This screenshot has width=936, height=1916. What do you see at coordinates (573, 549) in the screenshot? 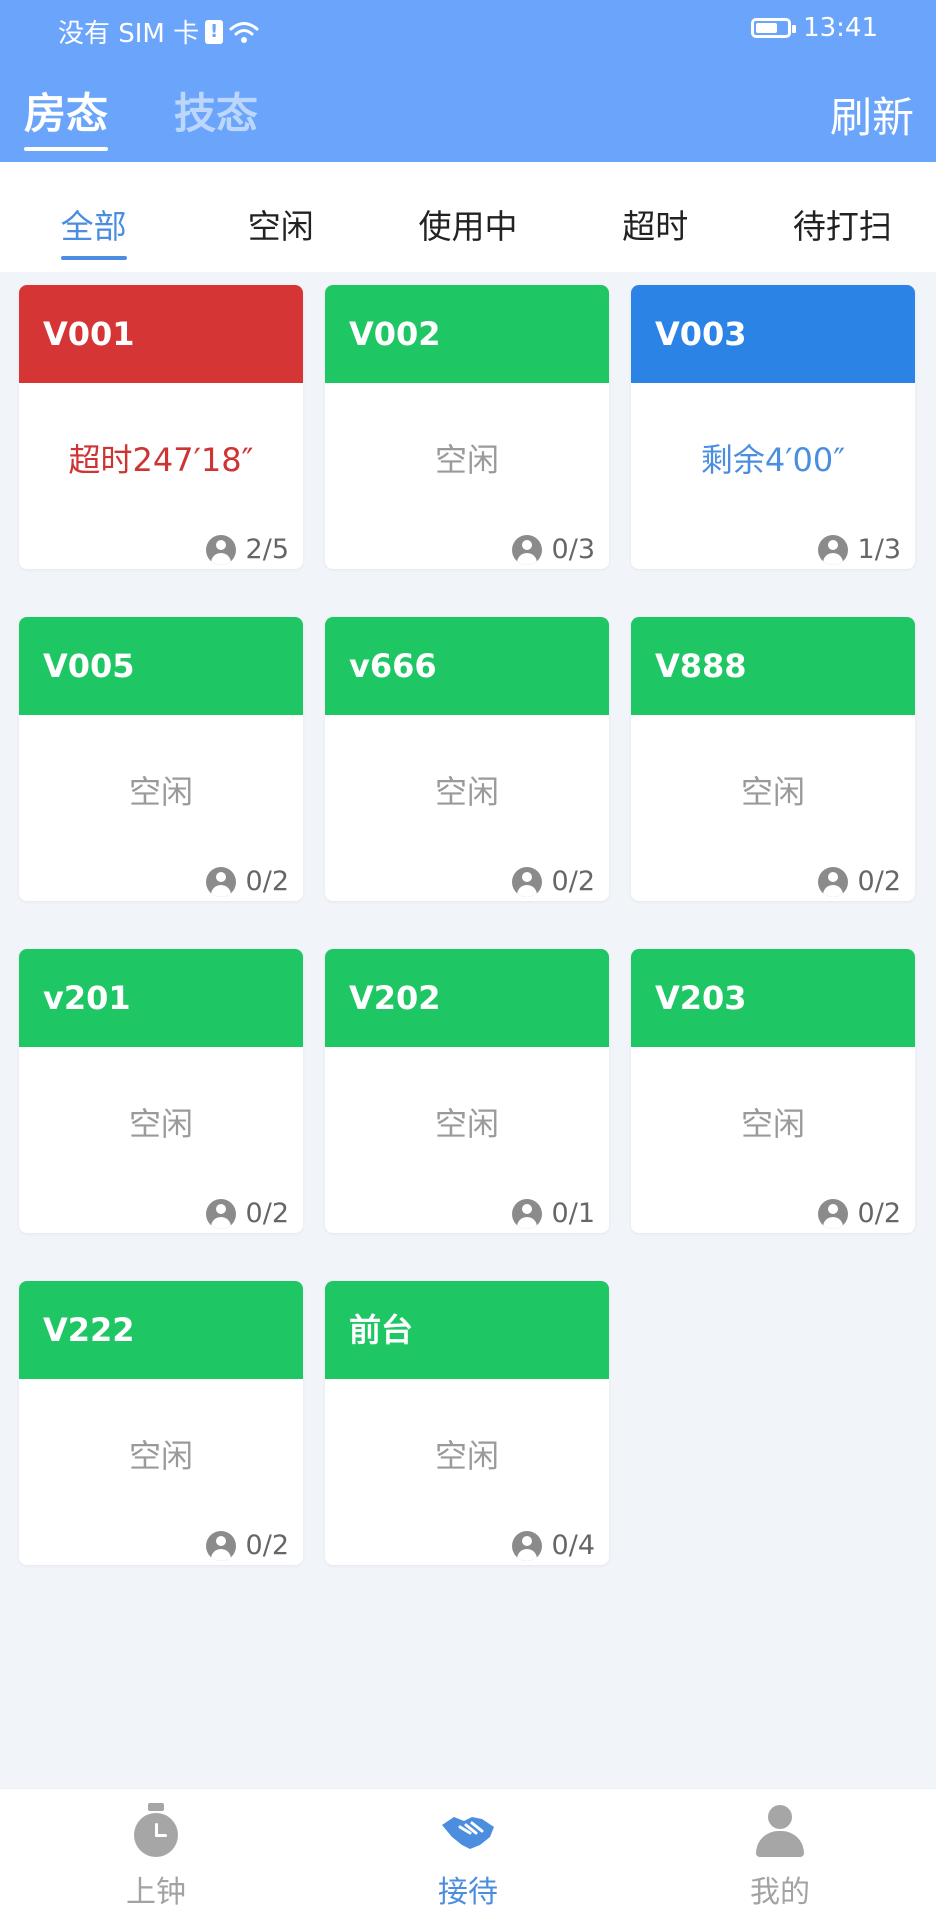
I see `occupancy-count: 0/3` at bounding box center [573, 549].